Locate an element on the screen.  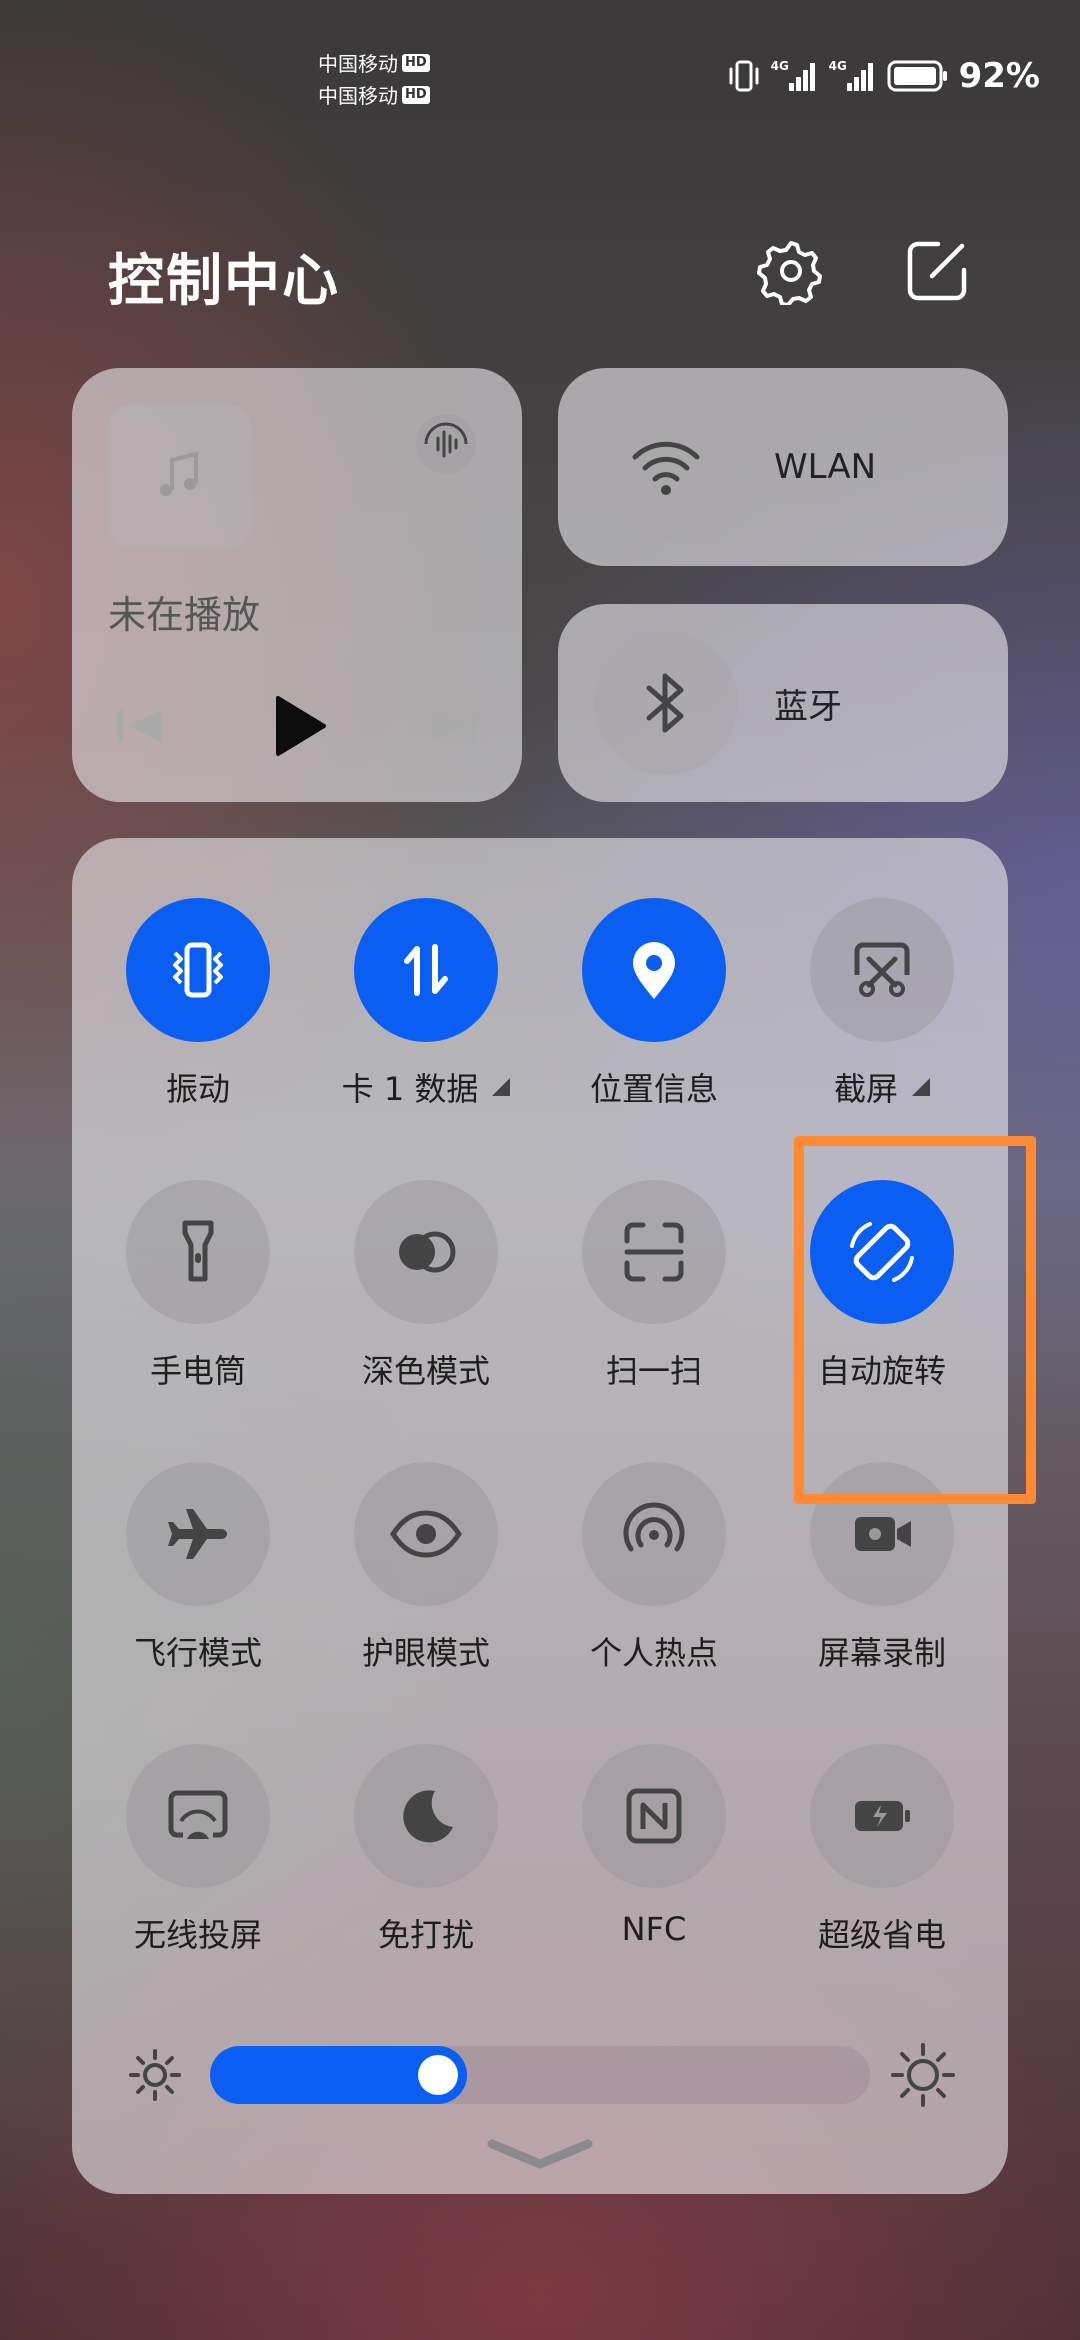
tile-label-hotspot: 个人热点 is located at coordinates (654, 1651).